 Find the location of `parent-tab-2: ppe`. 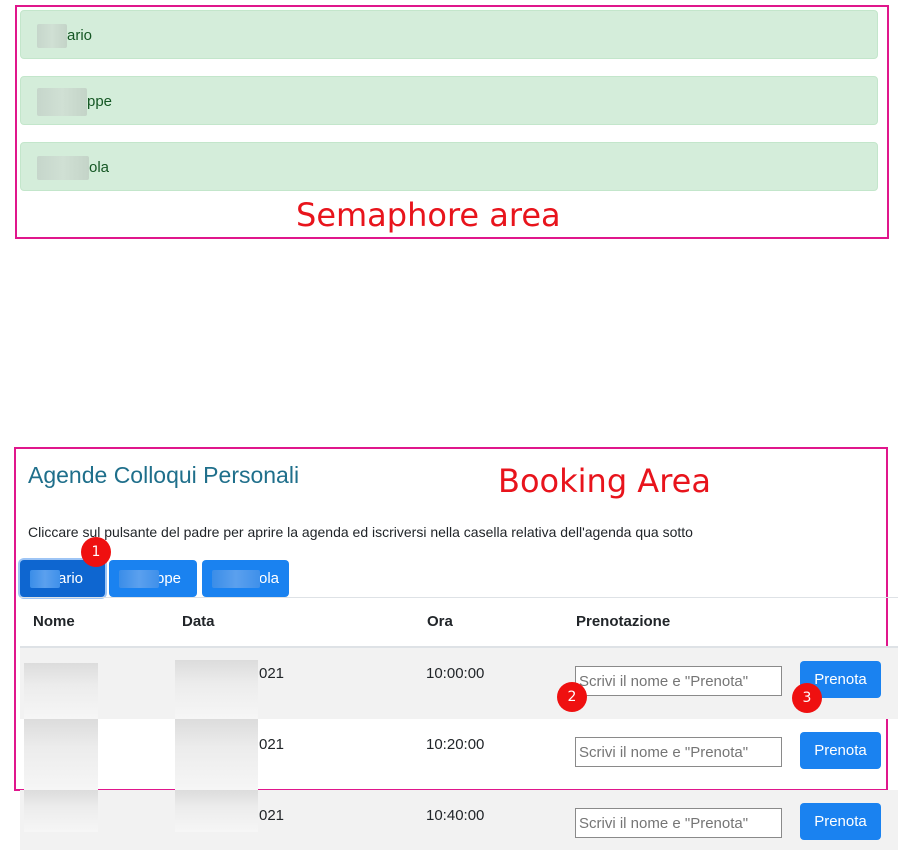

parent-tab-2: ppe is located at coordinates (153, 578).